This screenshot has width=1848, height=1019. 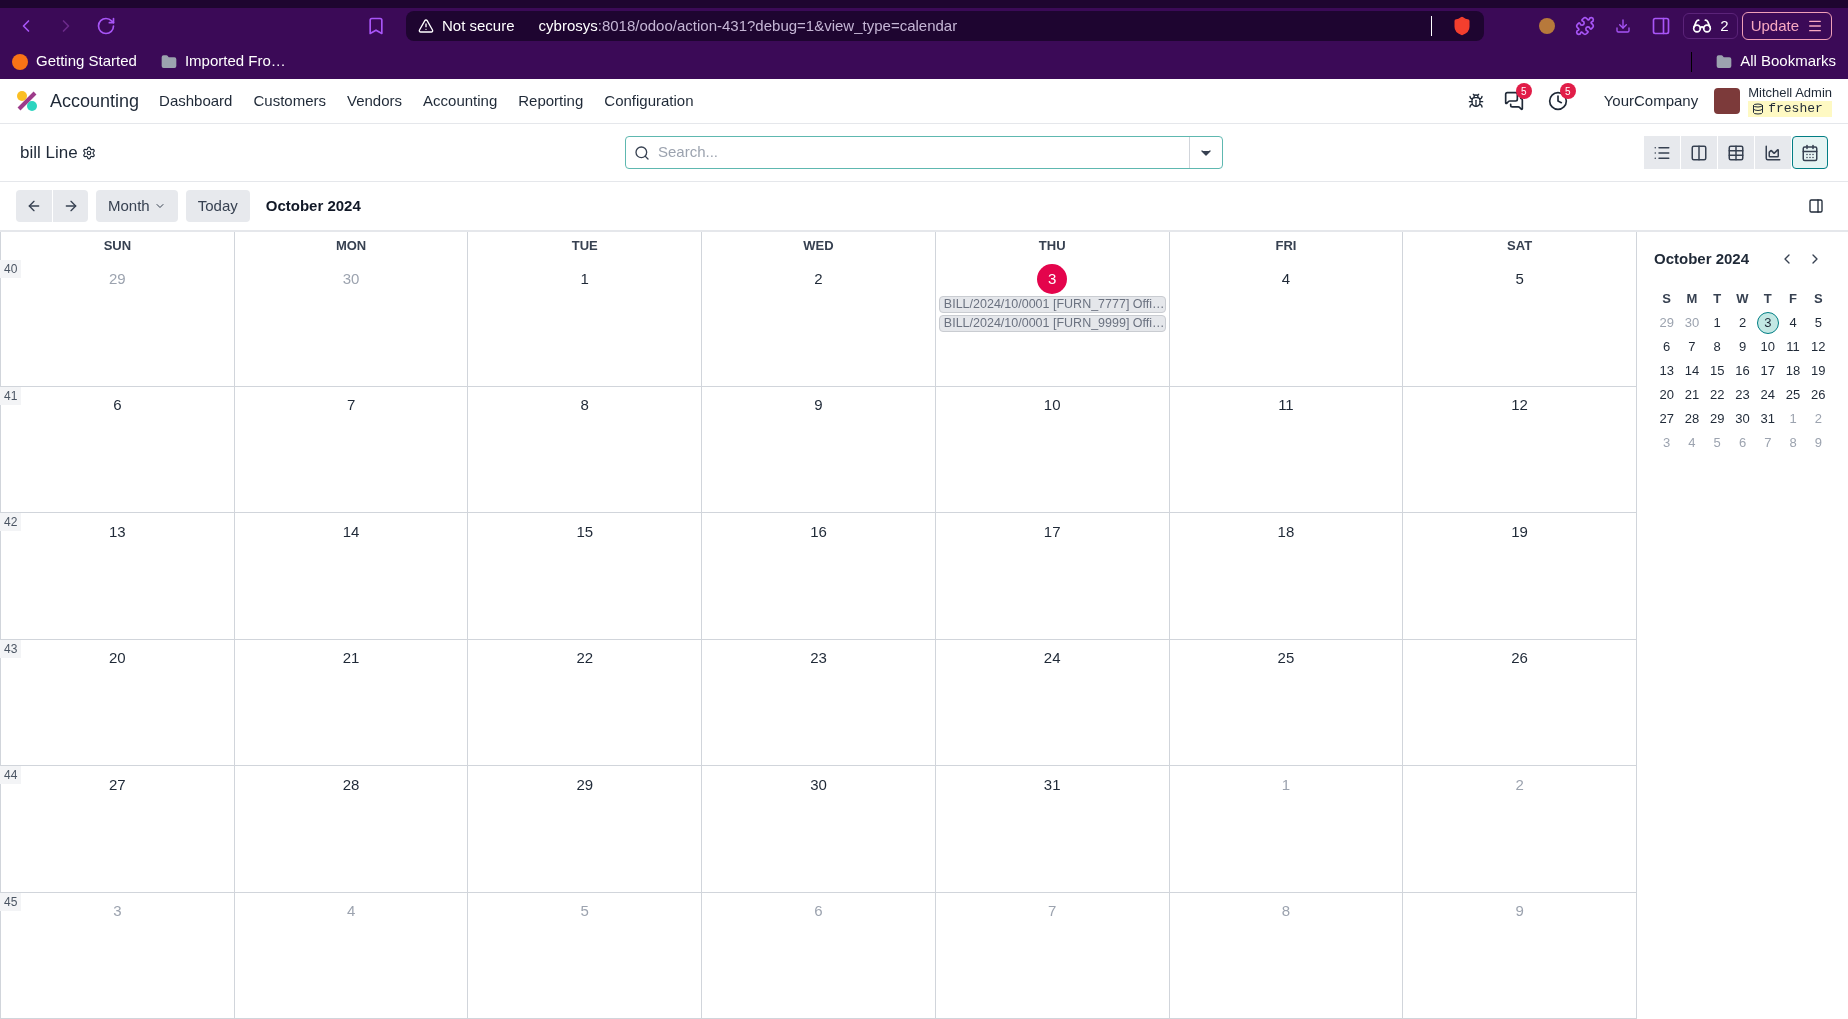 I want to click on day-cell: 5, so click(x=1519, y=323).